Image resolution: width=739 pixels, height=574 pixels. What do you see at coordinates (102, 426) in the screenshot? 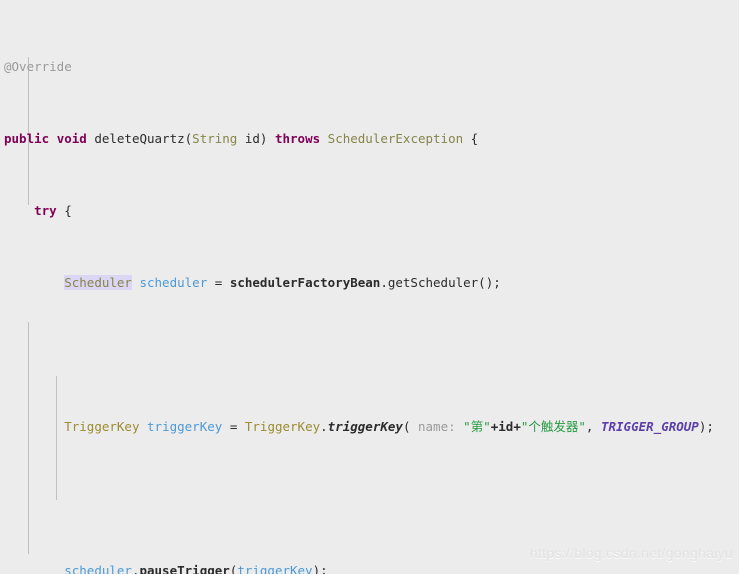
I see `type-triggerkey: TriggerKey` at bounding box center [102, 426].